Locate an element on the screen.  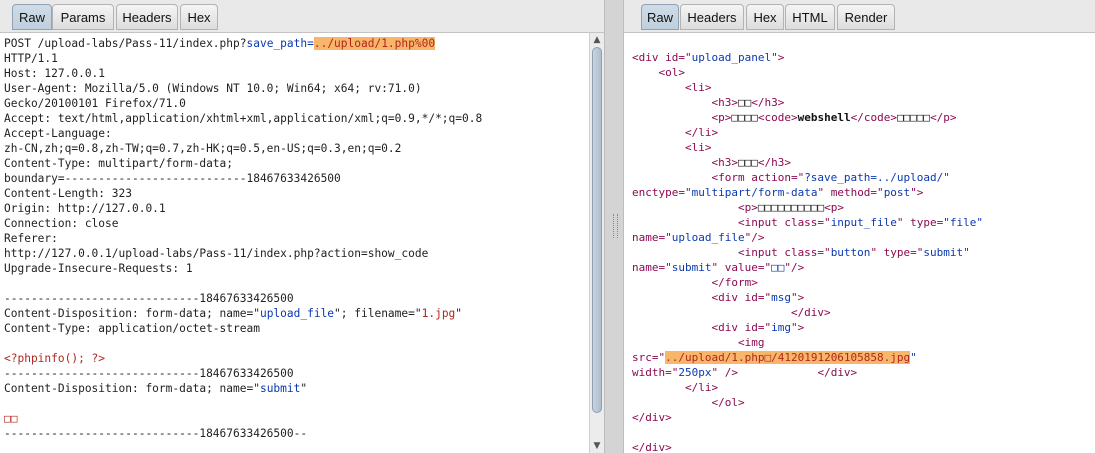
request-line: Gecko/20100101 Firefox/71.0 is located at coordinates (95, 103).